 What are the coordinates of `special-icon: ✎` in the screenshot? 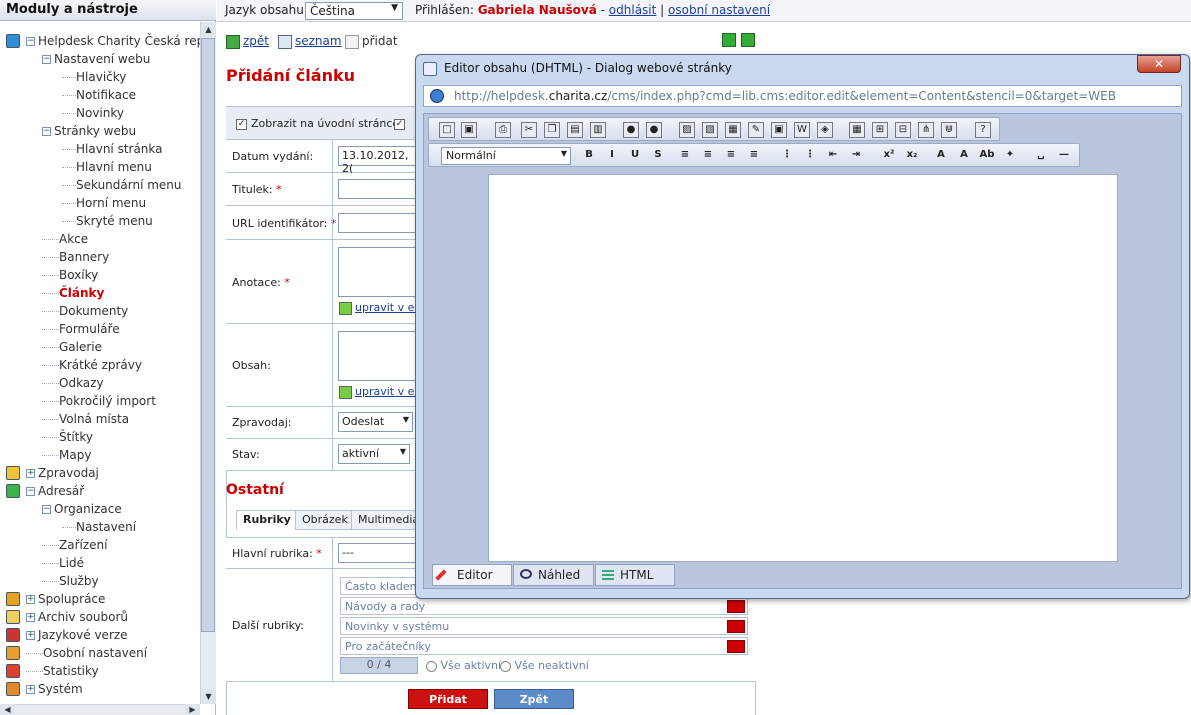 It's located at (756, 130).